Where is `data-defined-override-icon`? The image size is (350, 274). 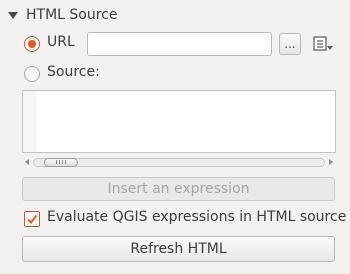
data-defined-override-icon is located at coordinates (323, 43).